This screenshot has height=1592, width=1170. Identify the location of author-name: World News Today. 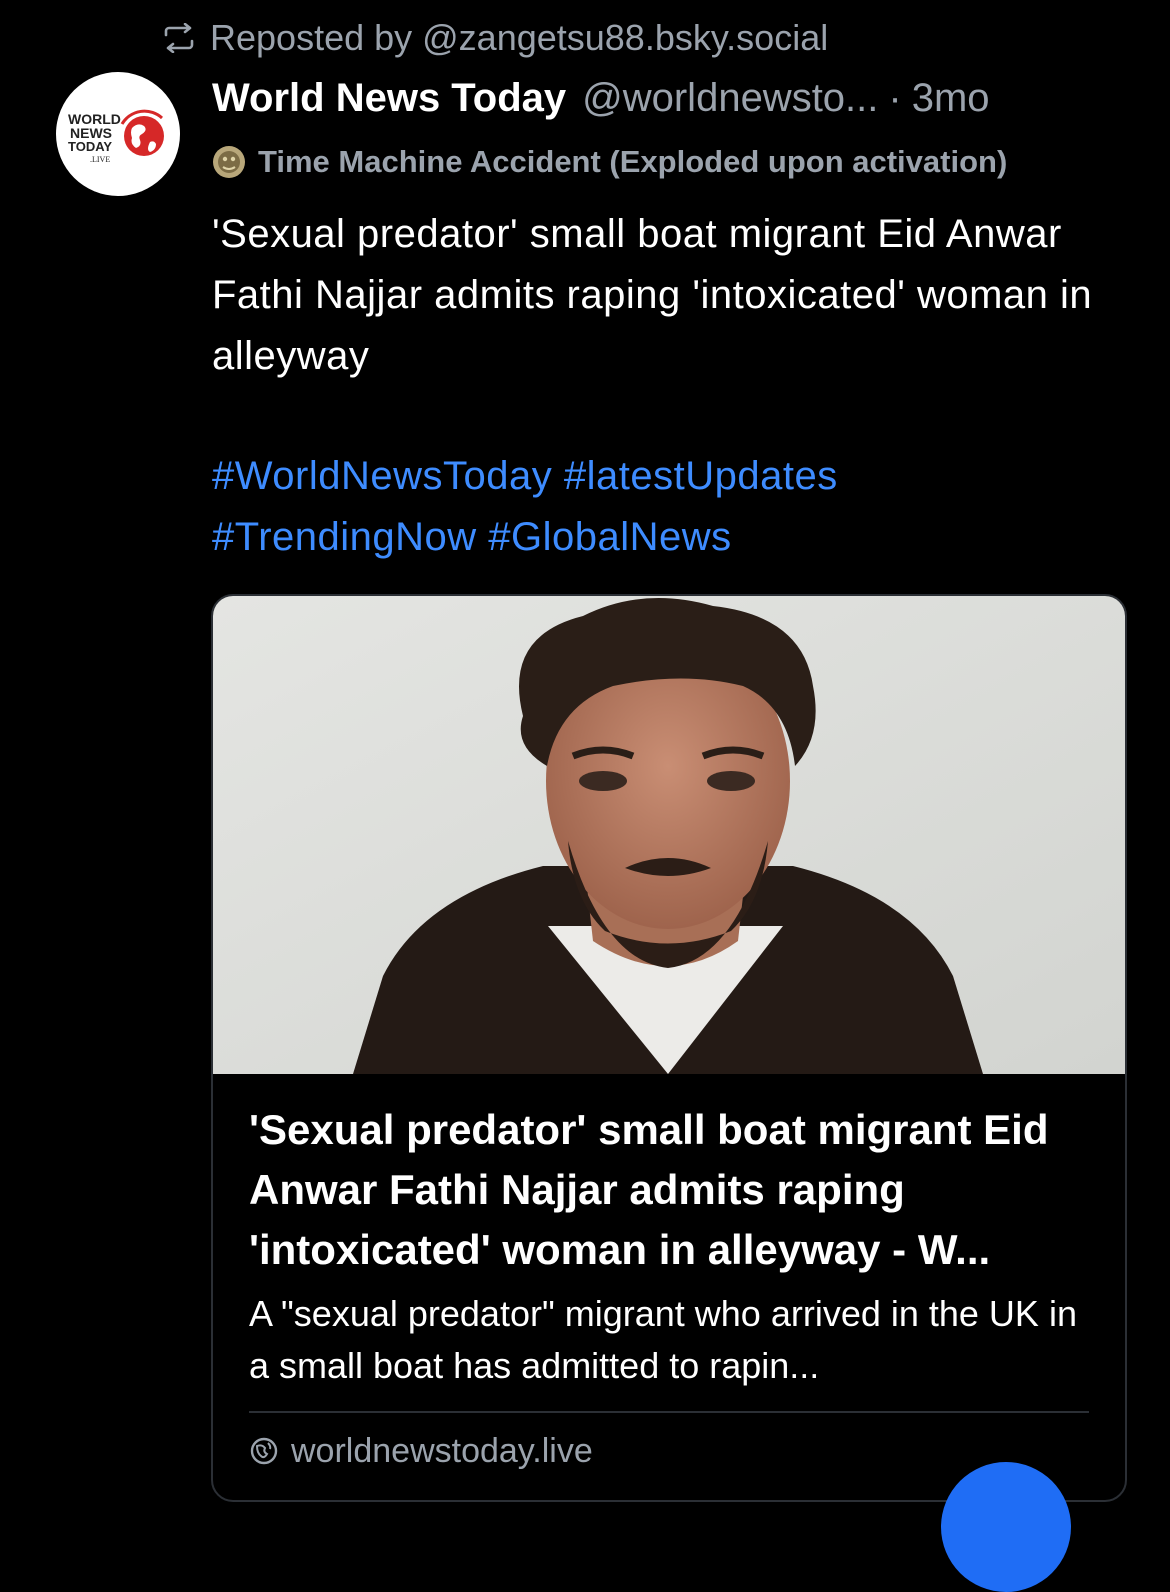
(389, 98).